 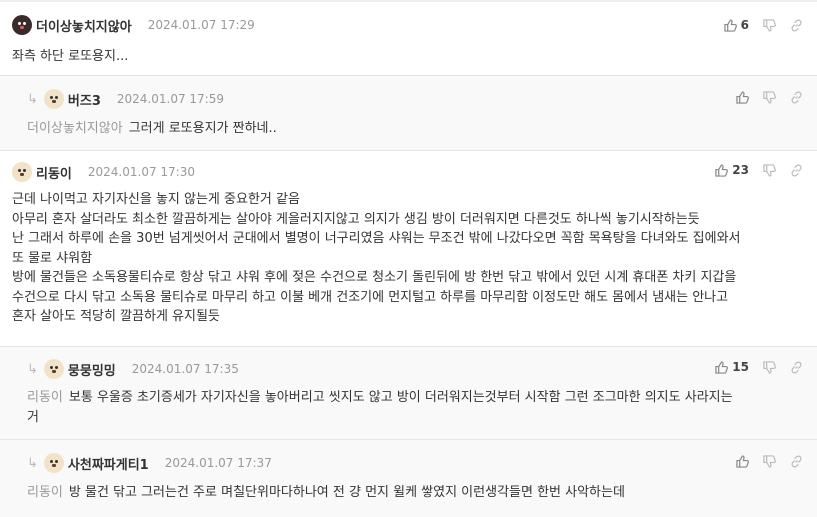 What do you see at coordinates (152, 128) in the screenshot?
I see `comment-line: 더이상놓치지않아 그러게 로또용지가 짠하네..` at bounding box center [152, 128].